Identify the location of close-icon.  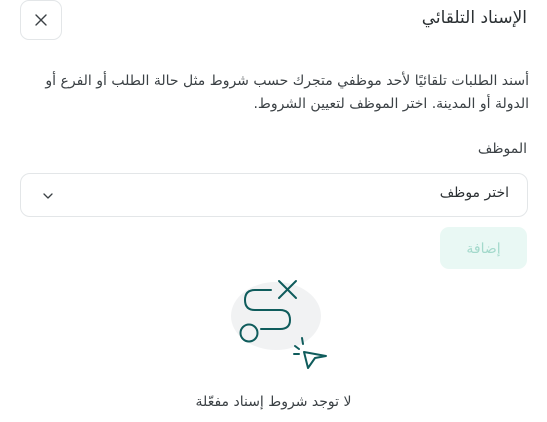
(41, 20).